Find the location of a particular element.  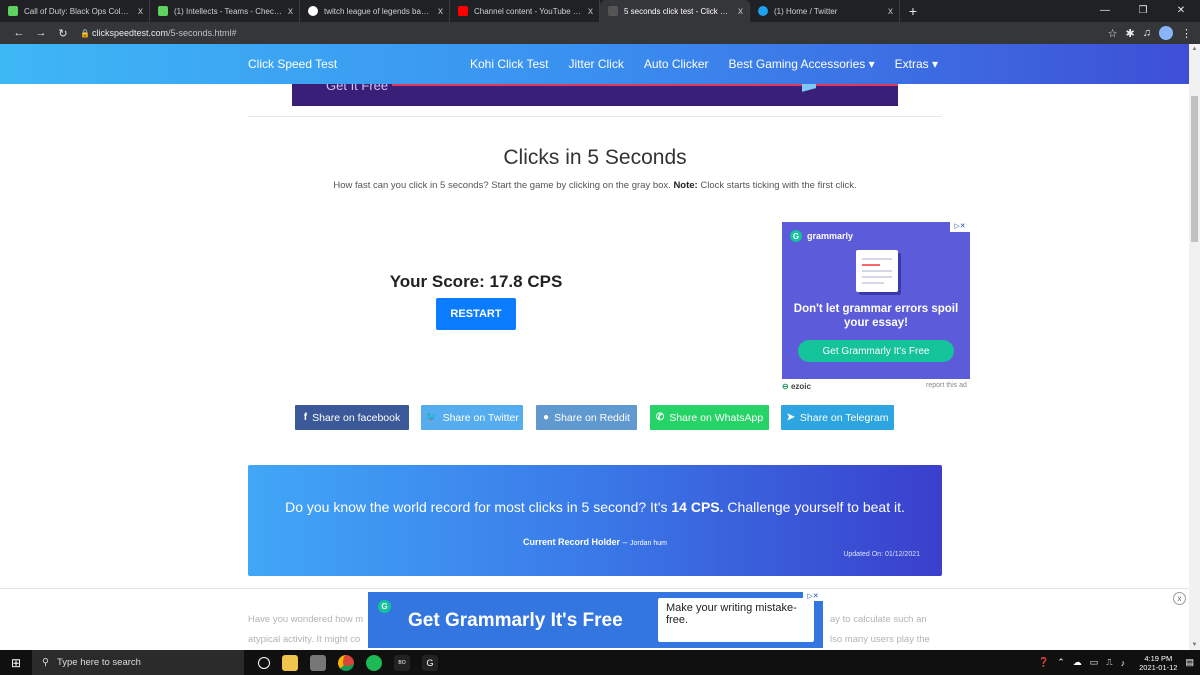

notifications-icon: ▤ is located at coordinates (1189, 662).